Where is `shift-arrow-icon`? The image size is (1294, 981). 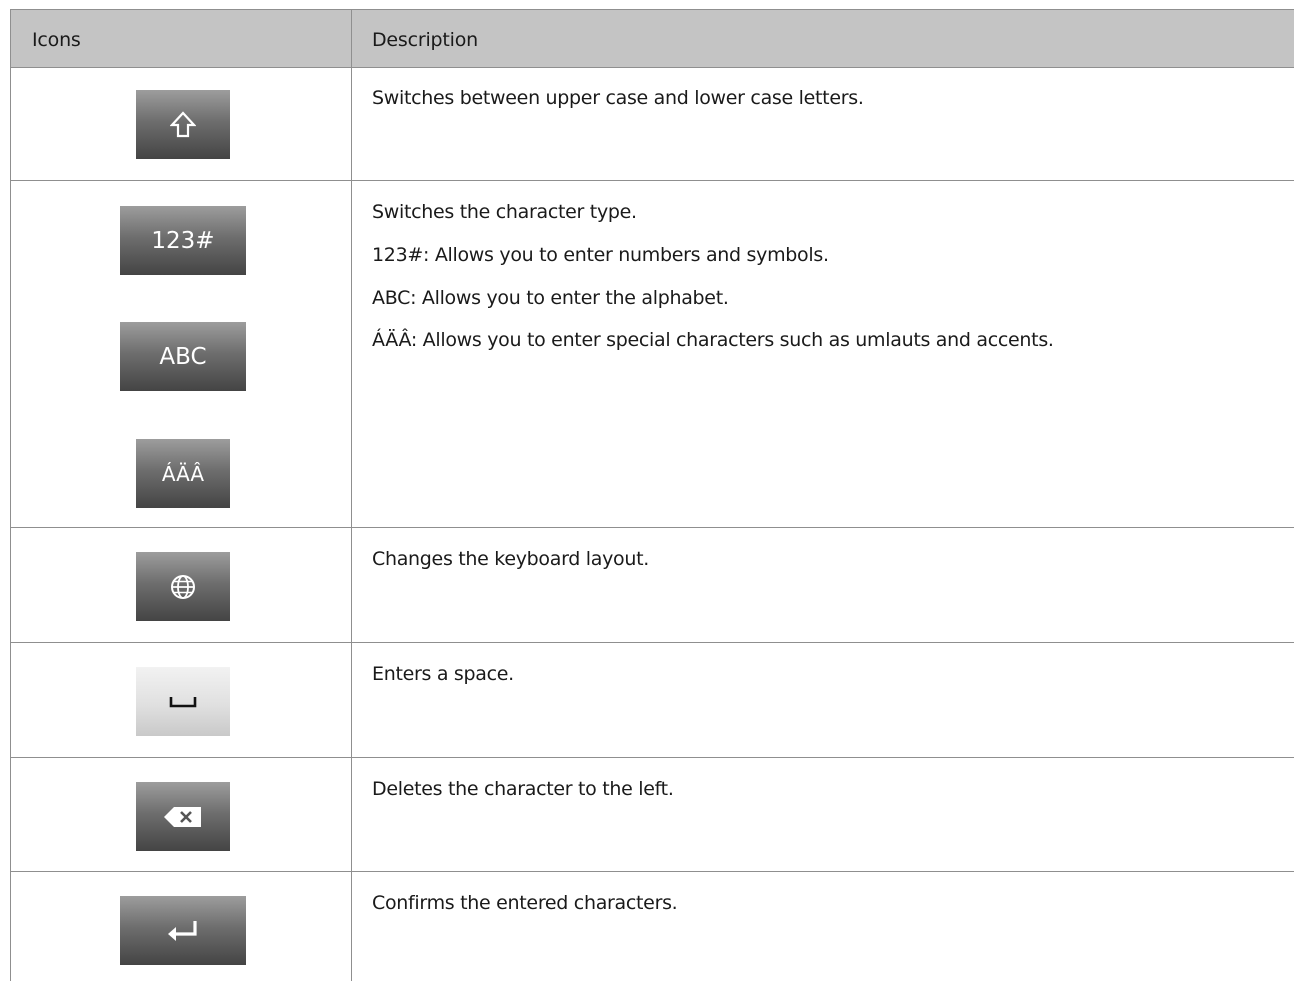
shift-arrow-icon is located at coordinates (183, 125).